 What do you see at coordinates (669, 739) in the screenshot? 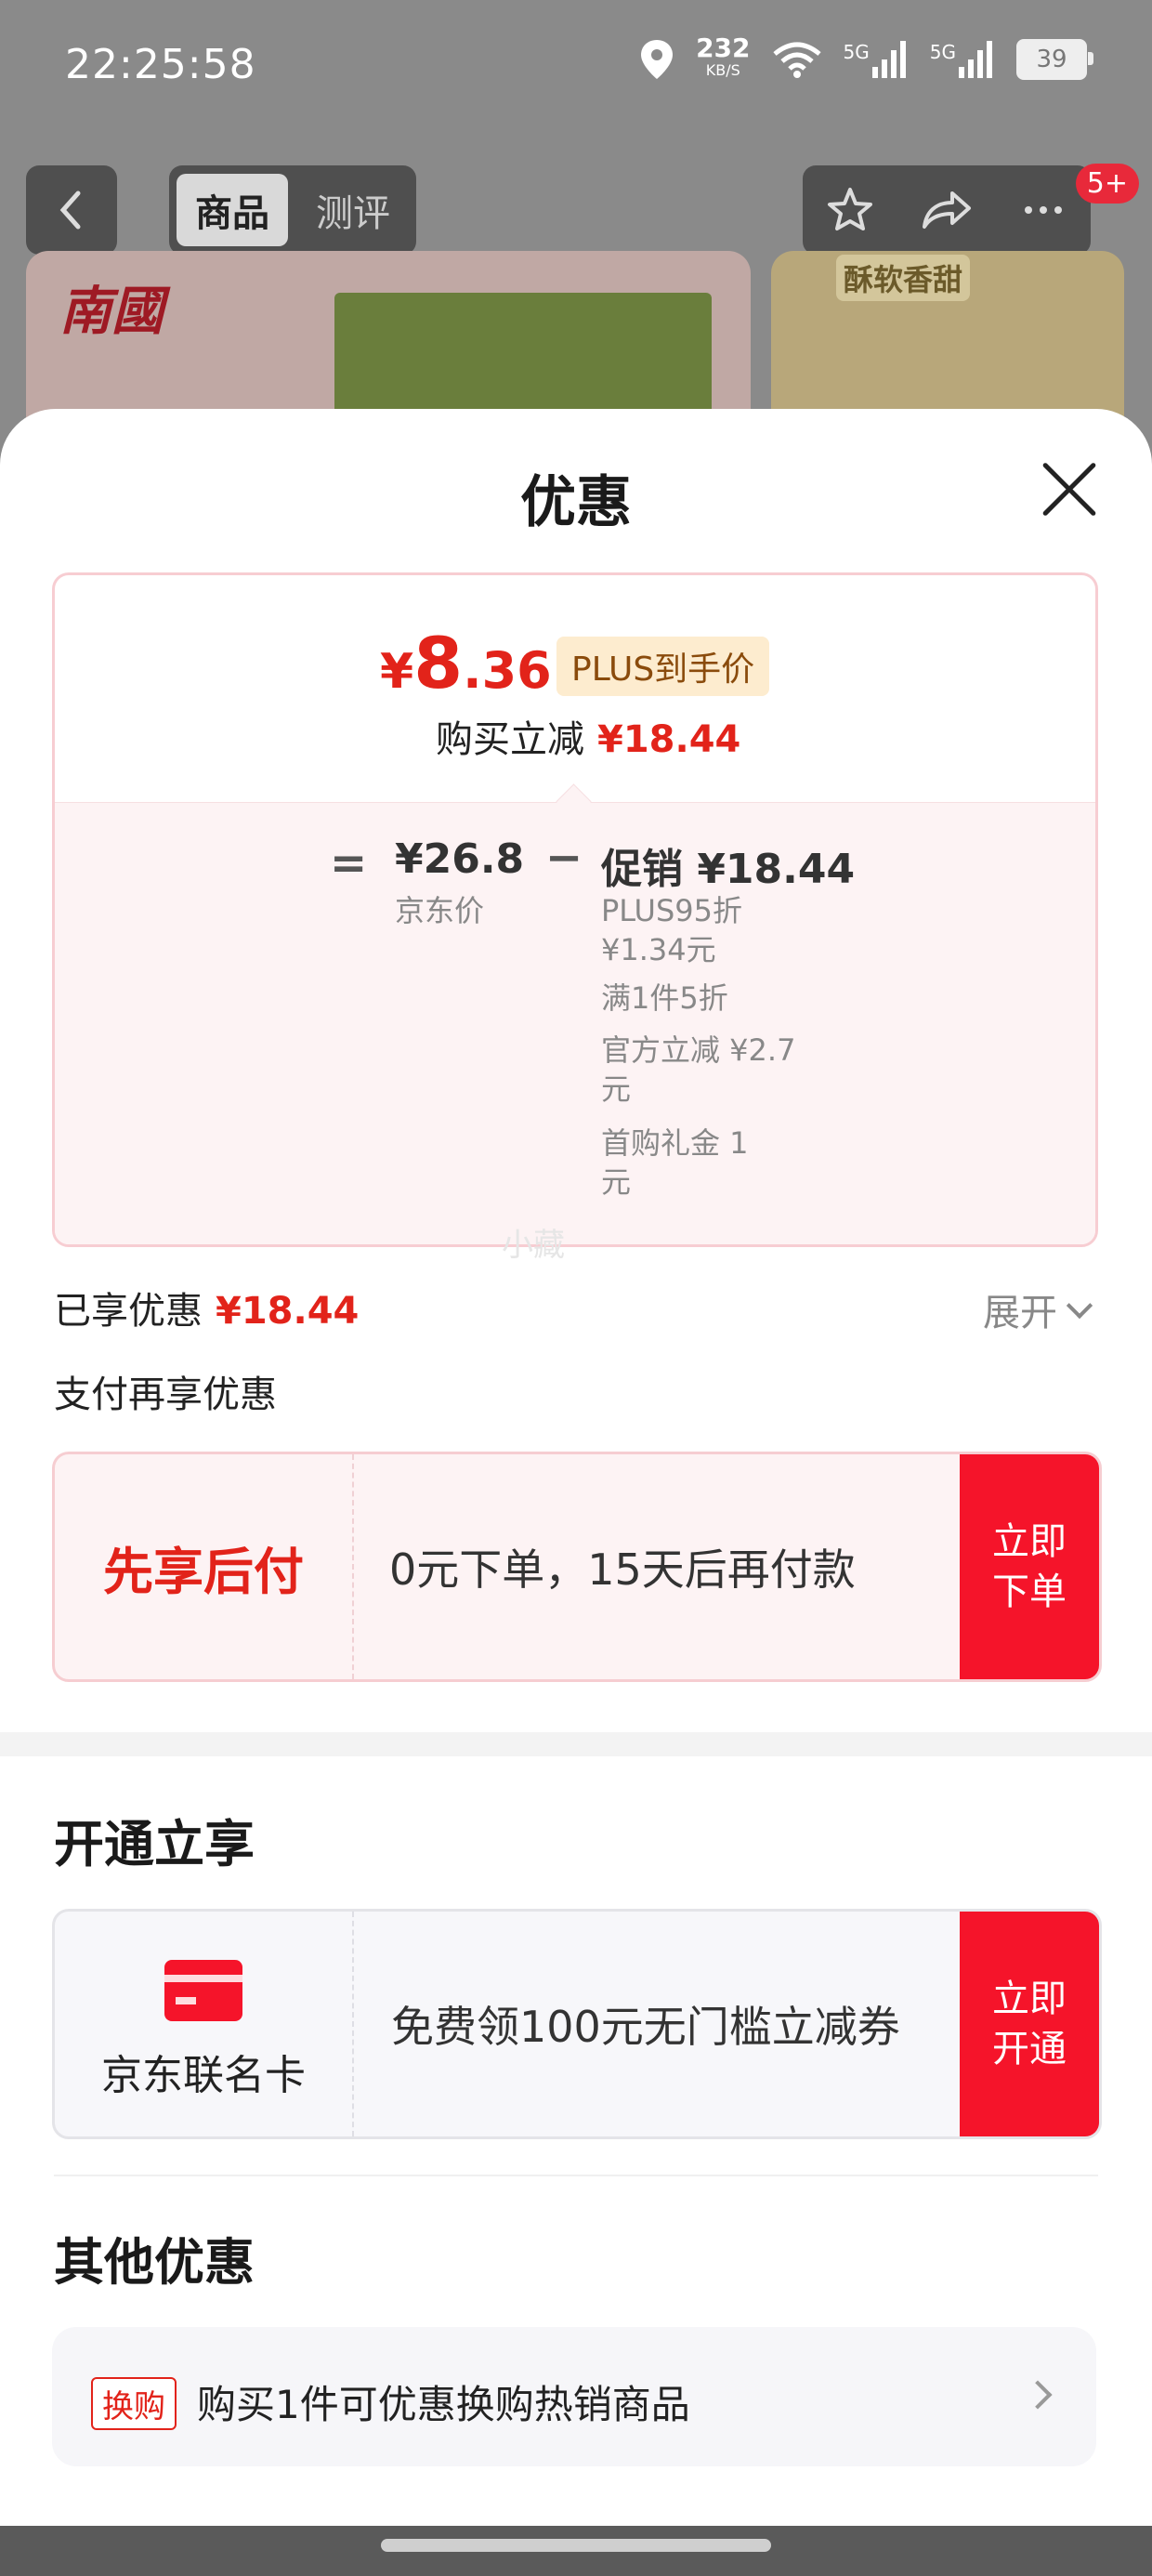
I see `reduction-value: ¥18.44` at bounding box center [669, 739].